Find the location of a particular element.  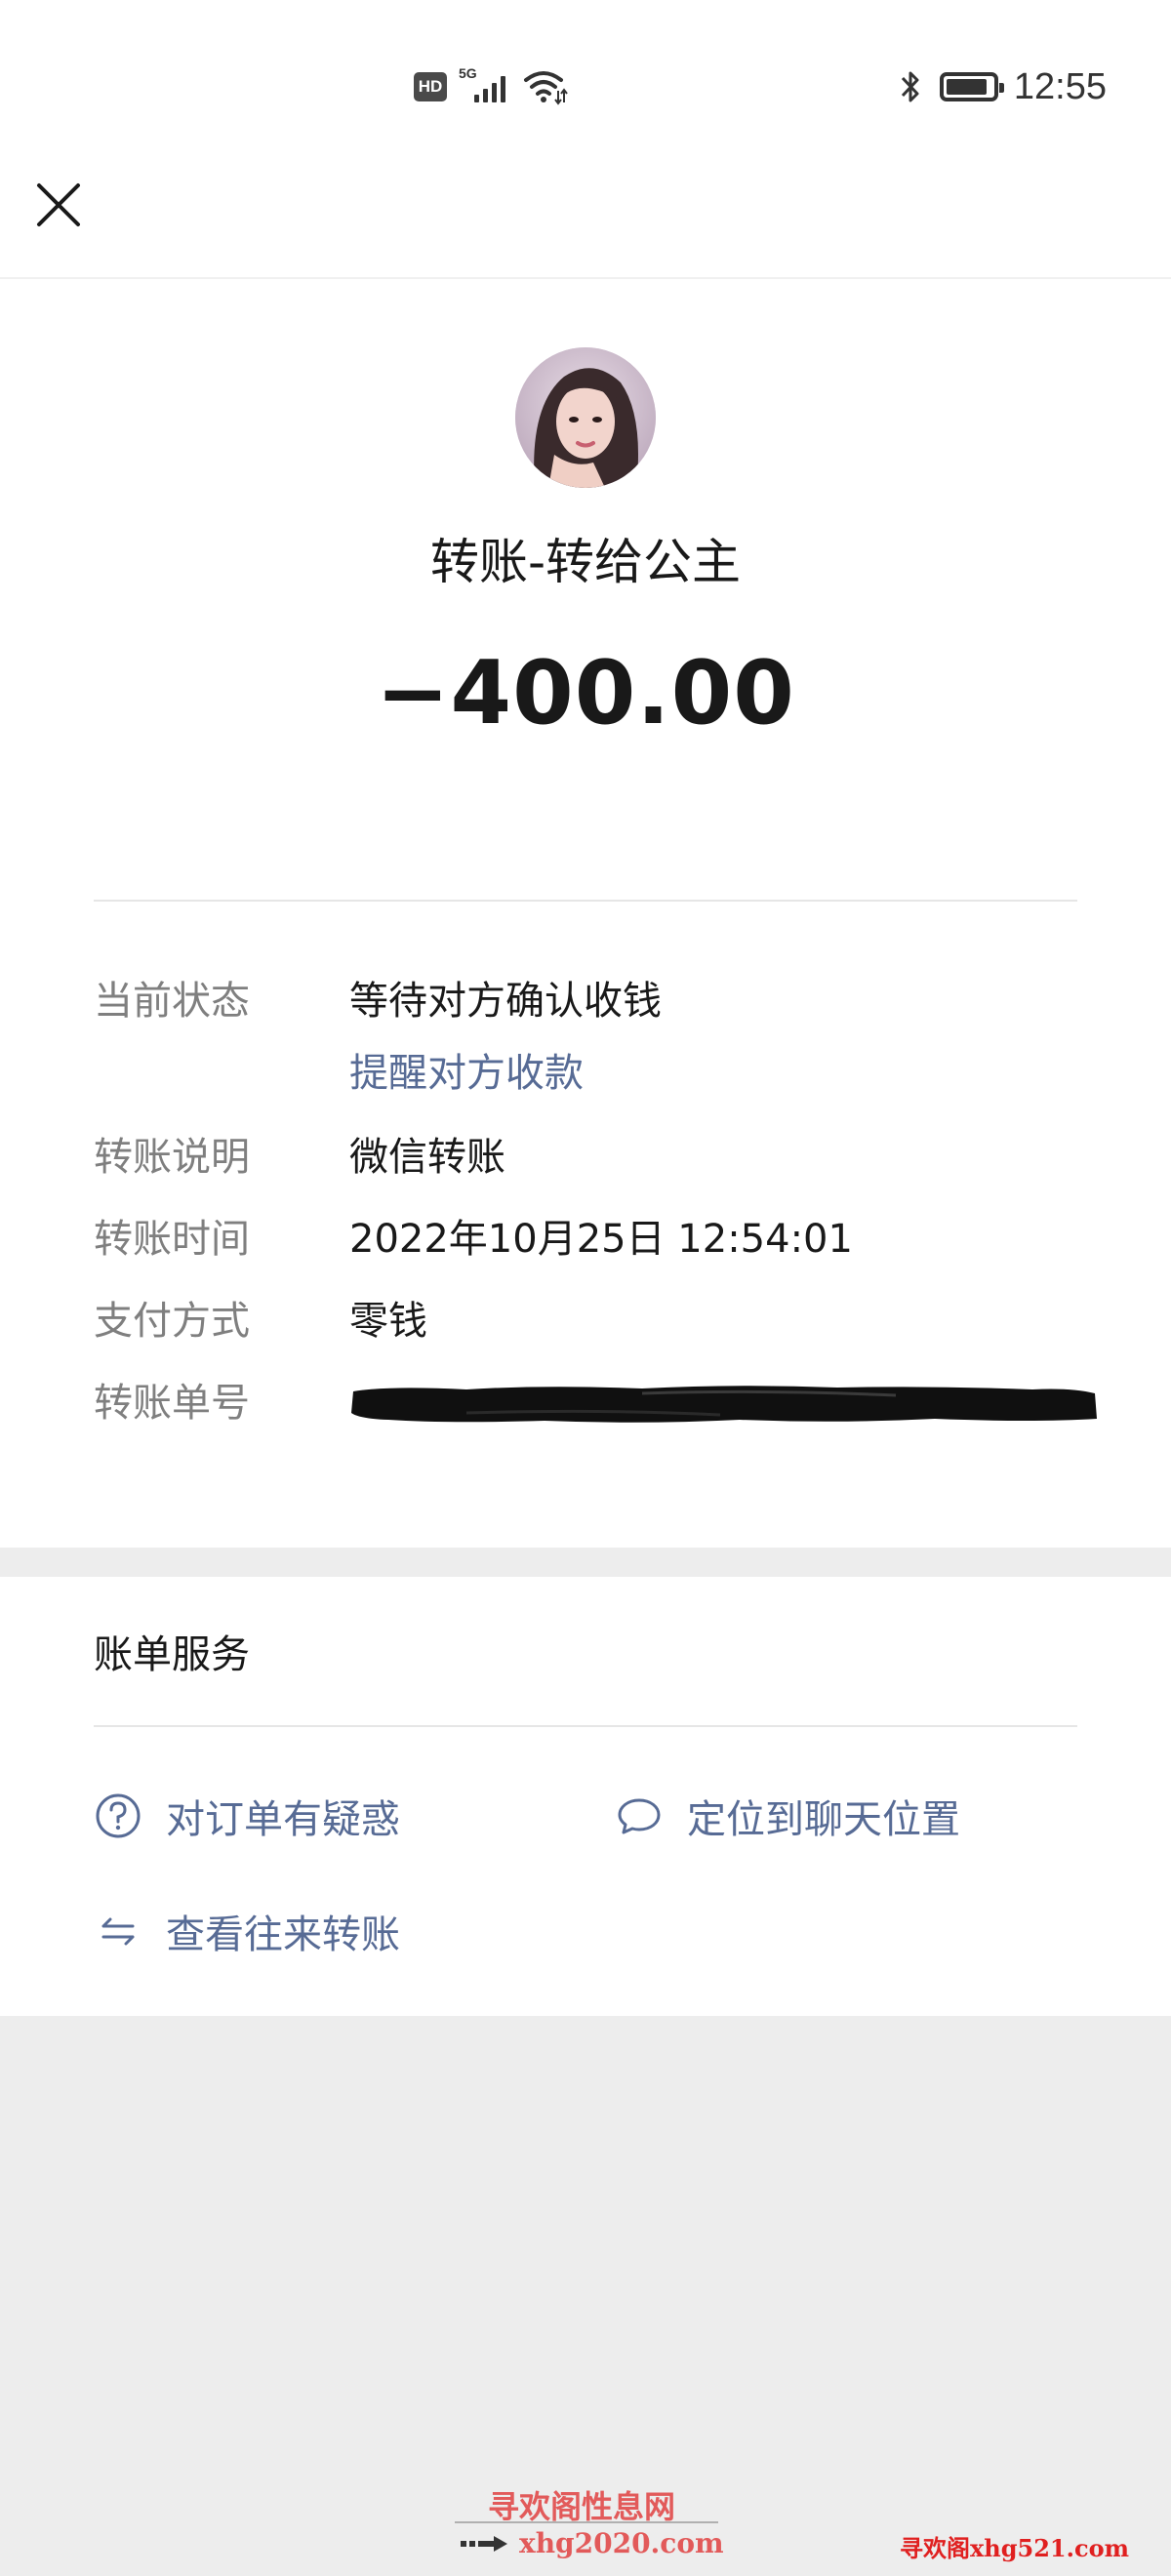

watermark-url: xhg2020.com is located at coordinates (592, 2543).